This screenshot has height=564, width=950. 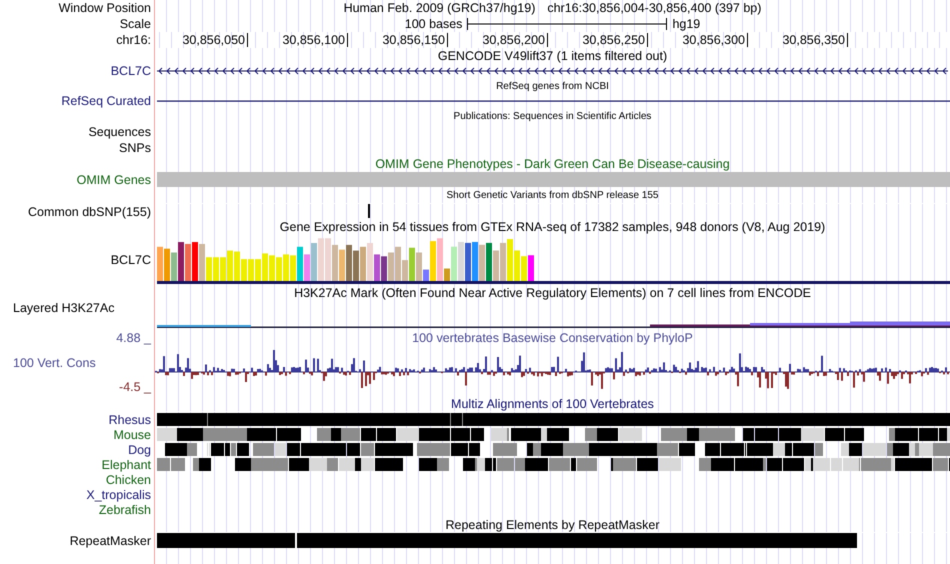 What do you see at coordinates (119, 132) in the screenshot?
I see `track-label: Sequences` at bounding box center [119, 132].